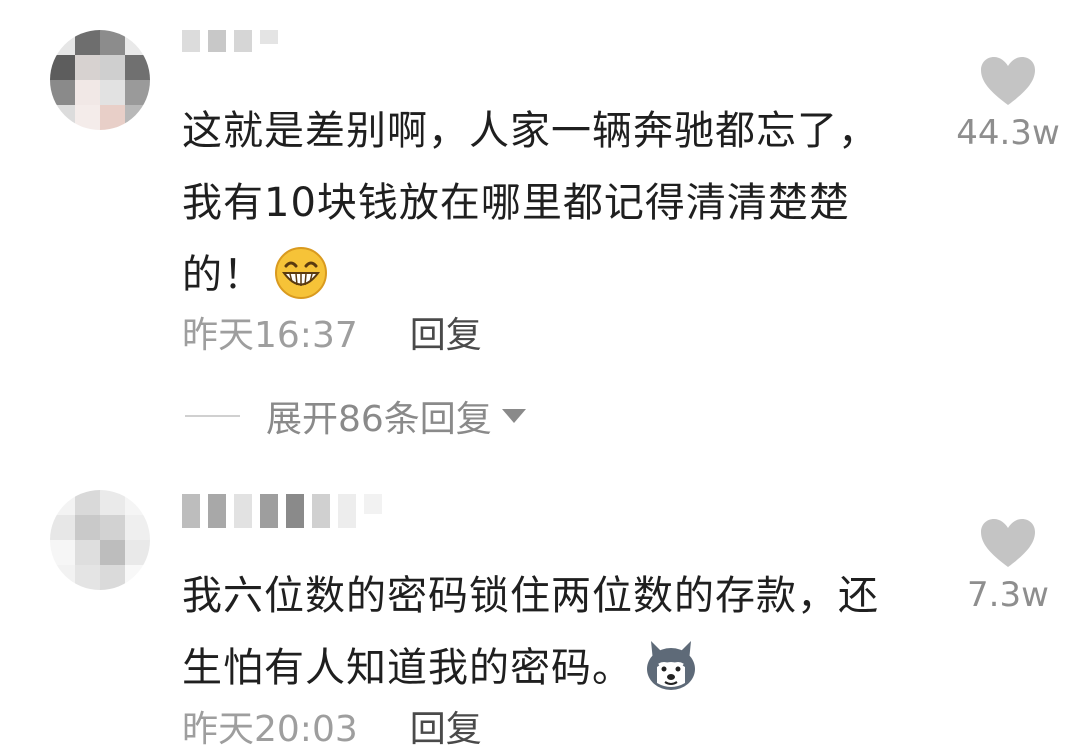  I want to click on divider-line, so click(212, 416).